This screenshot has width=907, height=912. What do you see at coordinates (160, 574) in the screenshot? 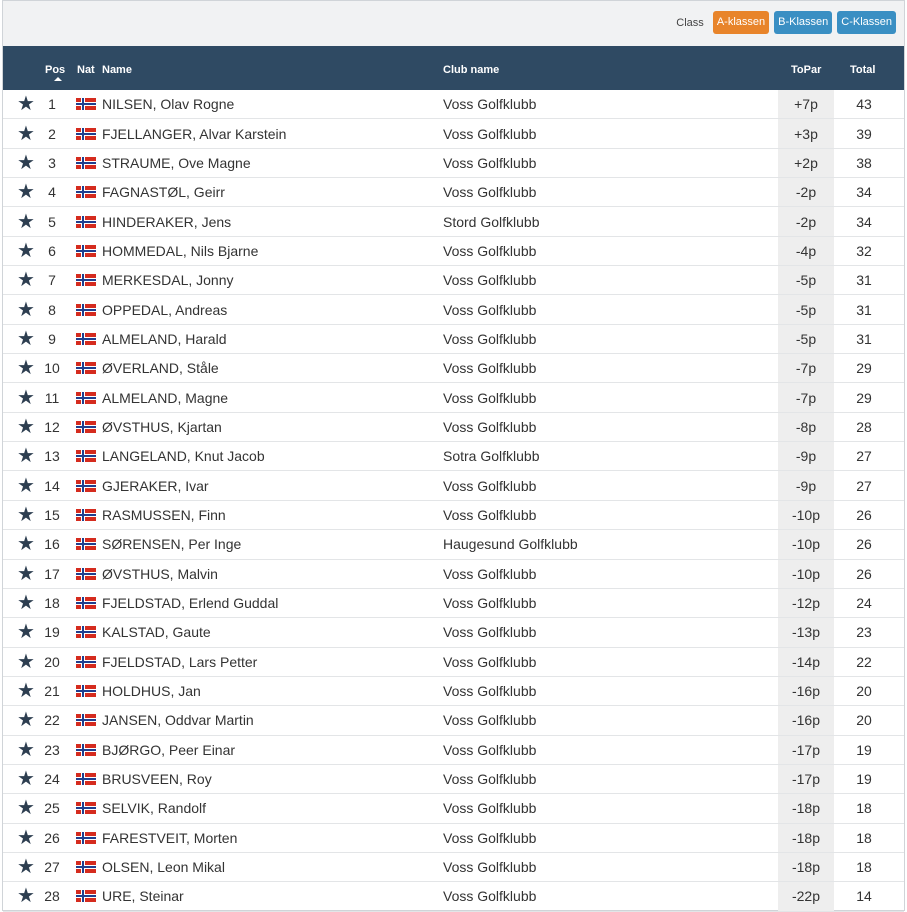
I see `player-name: ØVSTHUS, Malvin` at bounding box center [160, 574].